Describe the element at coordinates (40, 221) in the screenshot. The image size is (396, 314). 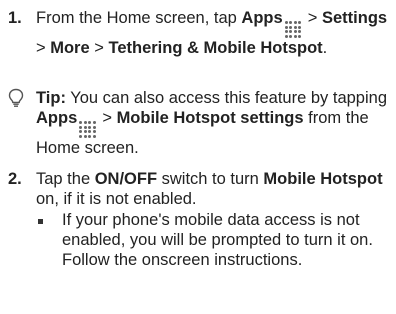
I see `bullet-marker` at that location.